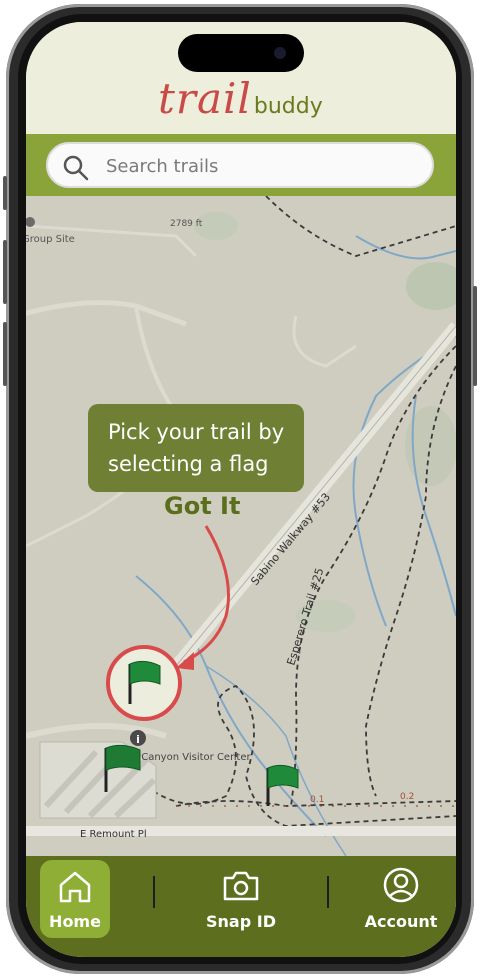 This screenshot has height=980, width=480. I want to click on label-group-site: Group Site, so click(50, 239).